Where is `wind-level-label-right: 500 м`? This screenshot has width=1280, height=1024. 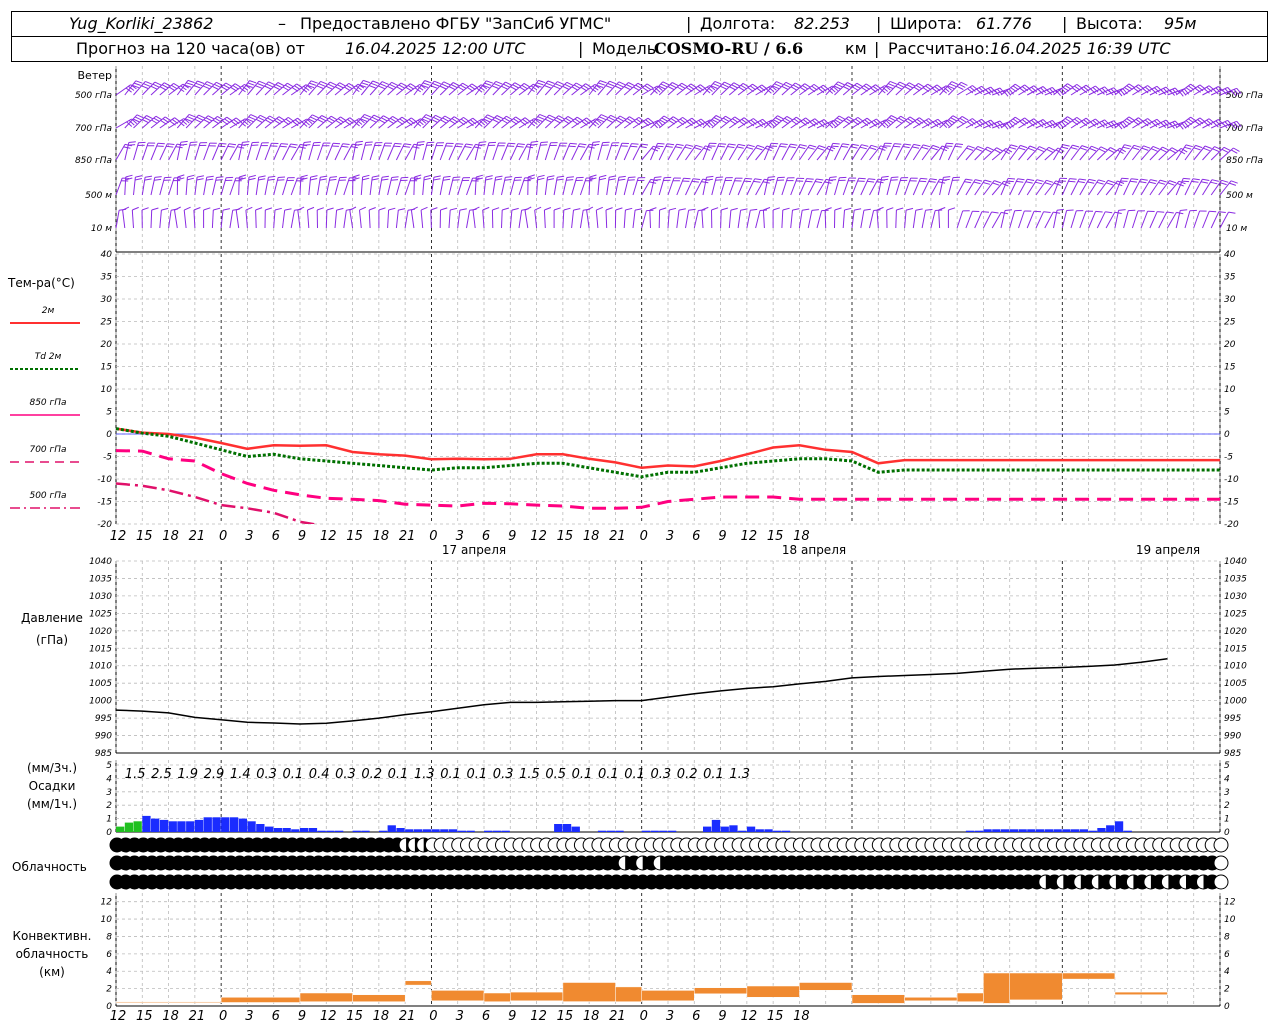 wind-level-label-right: 500 м is located at coordinates (1239, 196).